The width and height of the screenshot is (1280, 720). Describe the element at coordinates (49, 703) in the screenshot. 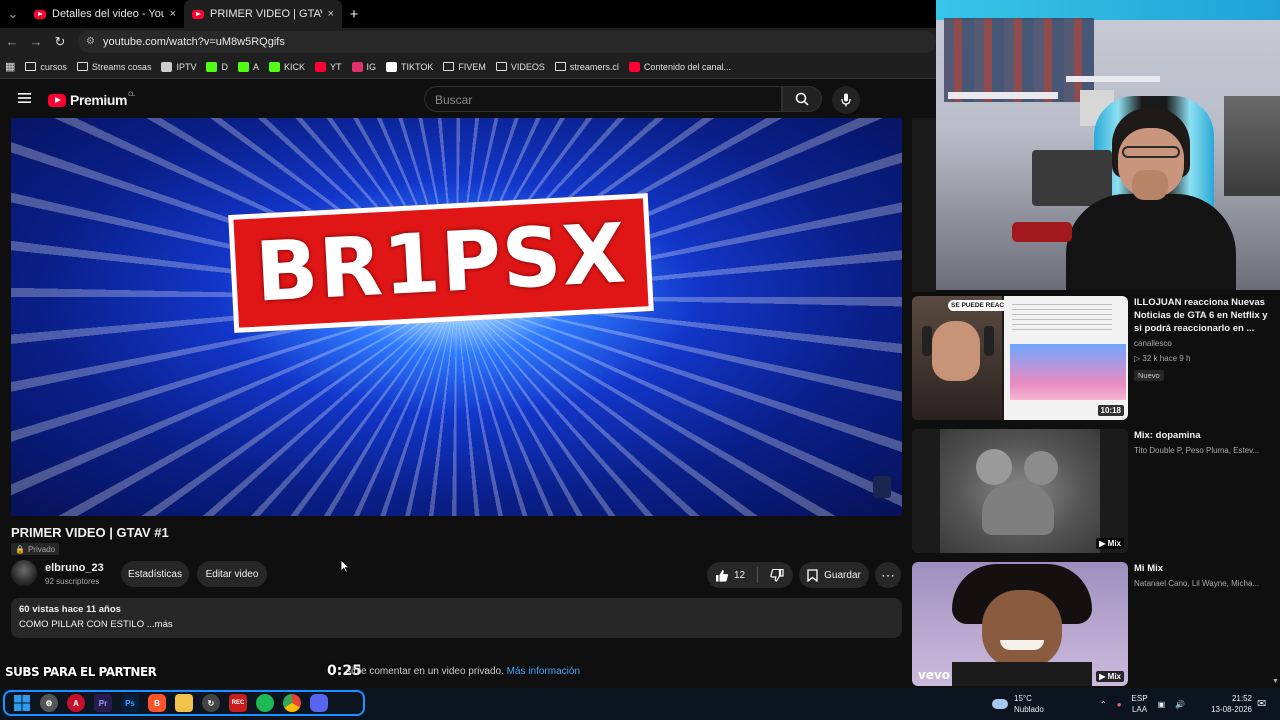

I see `settings-icon: ⚙` at that location.